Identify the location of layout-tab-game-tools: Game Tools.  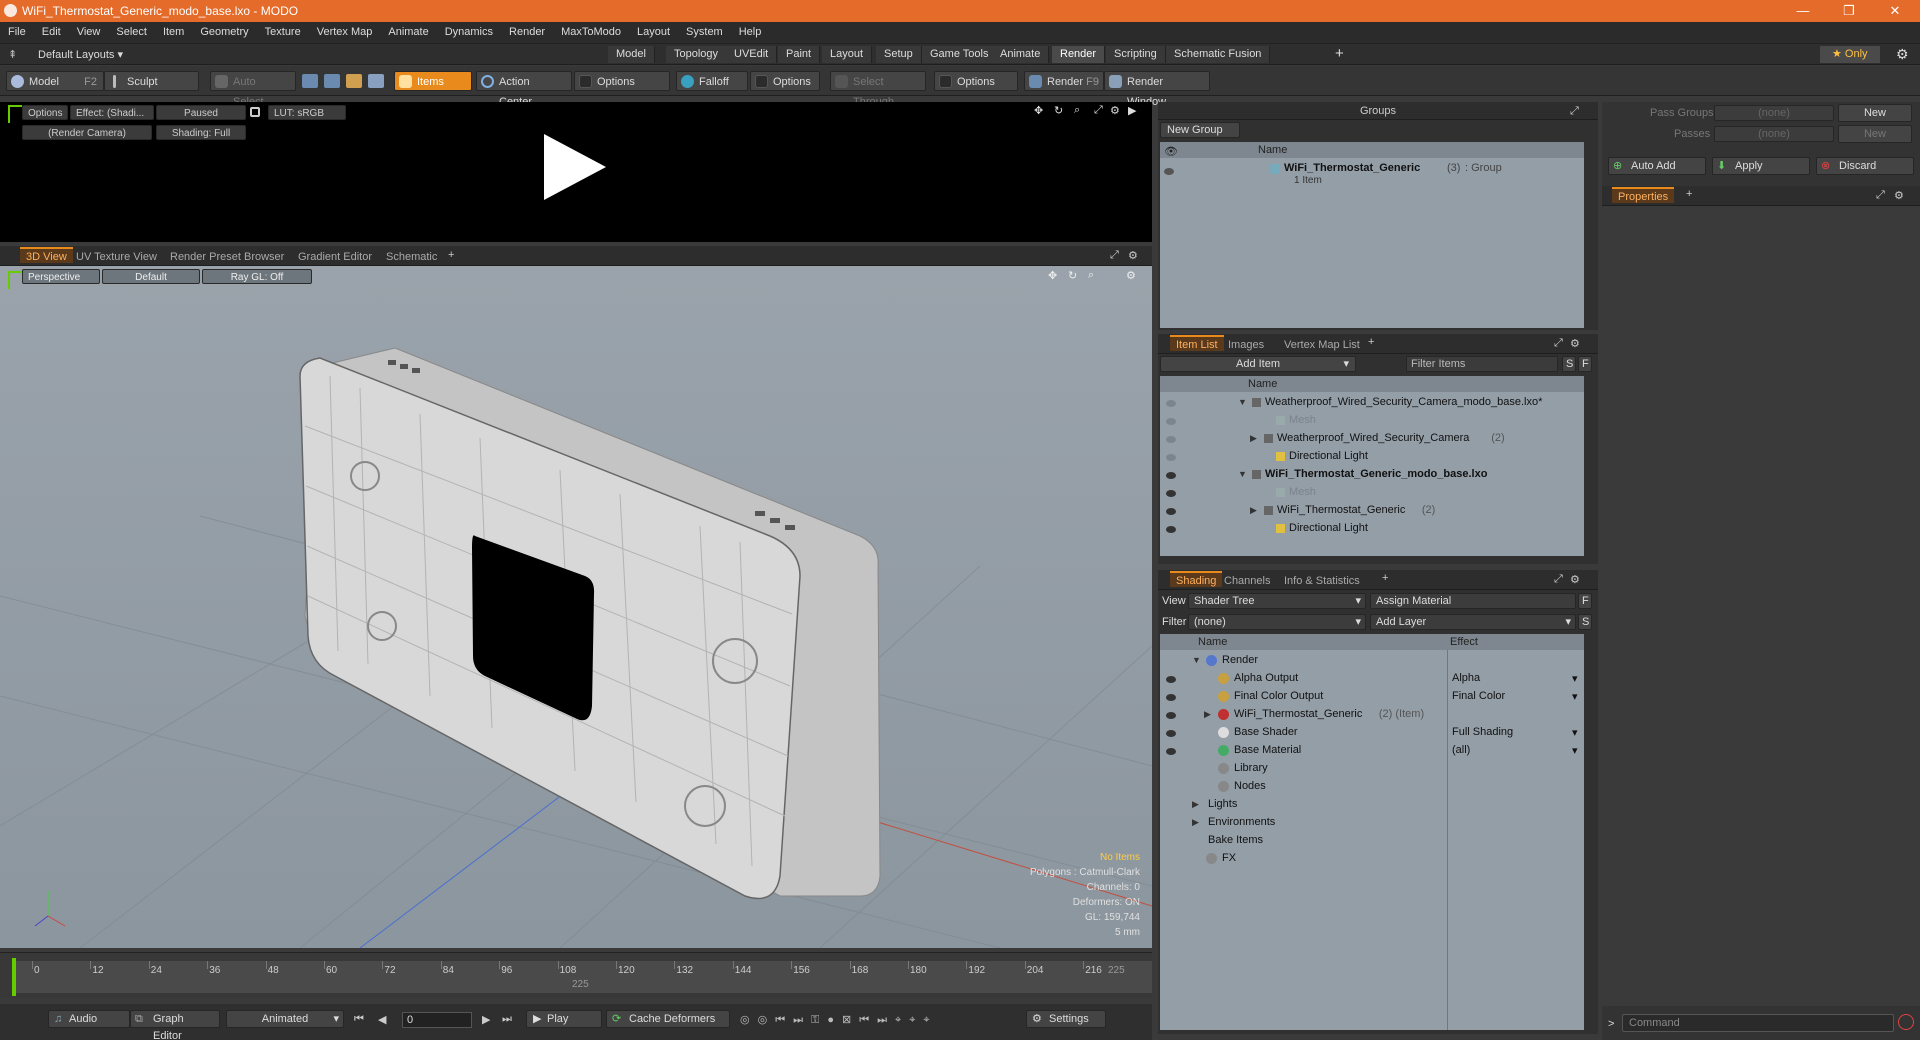
(960, 54).